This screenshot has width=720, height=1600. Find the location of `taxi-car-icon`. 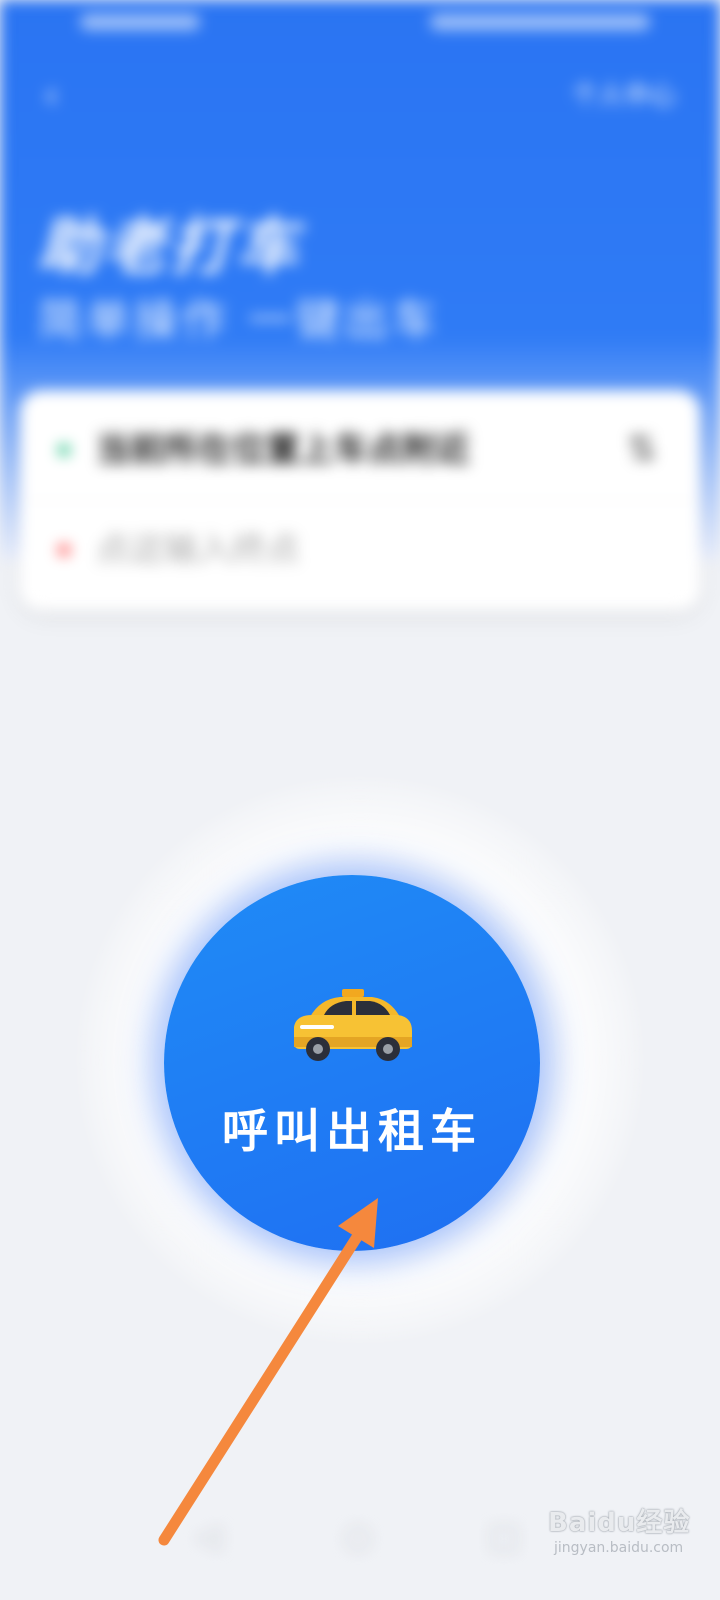

taxi-car-icon is located at coordinates (353, 1025).